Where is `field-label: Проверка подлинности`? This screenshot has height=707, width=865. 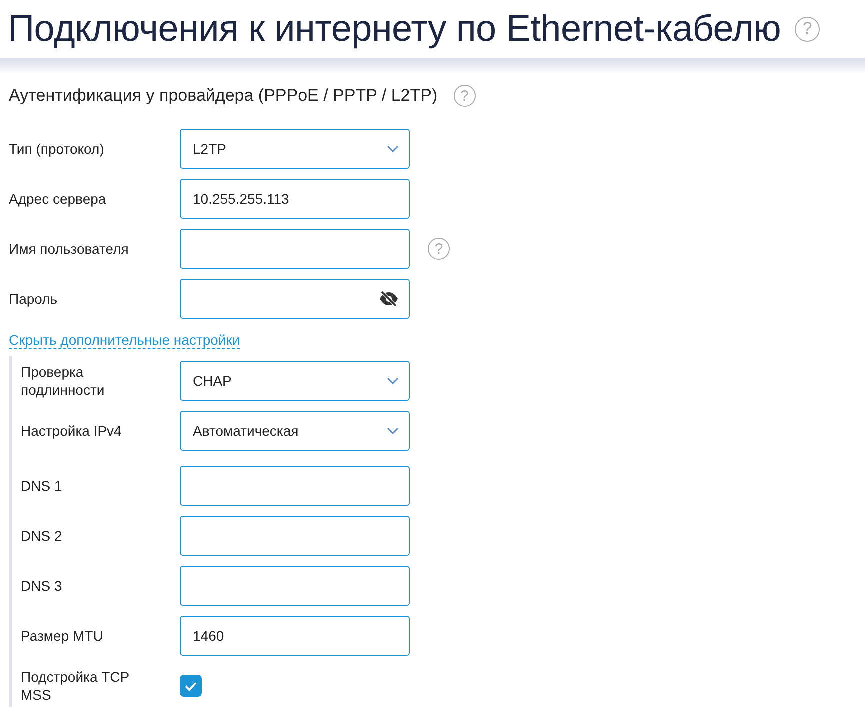 field-label: Проверка подлинности is located at coordinates (63, 381).